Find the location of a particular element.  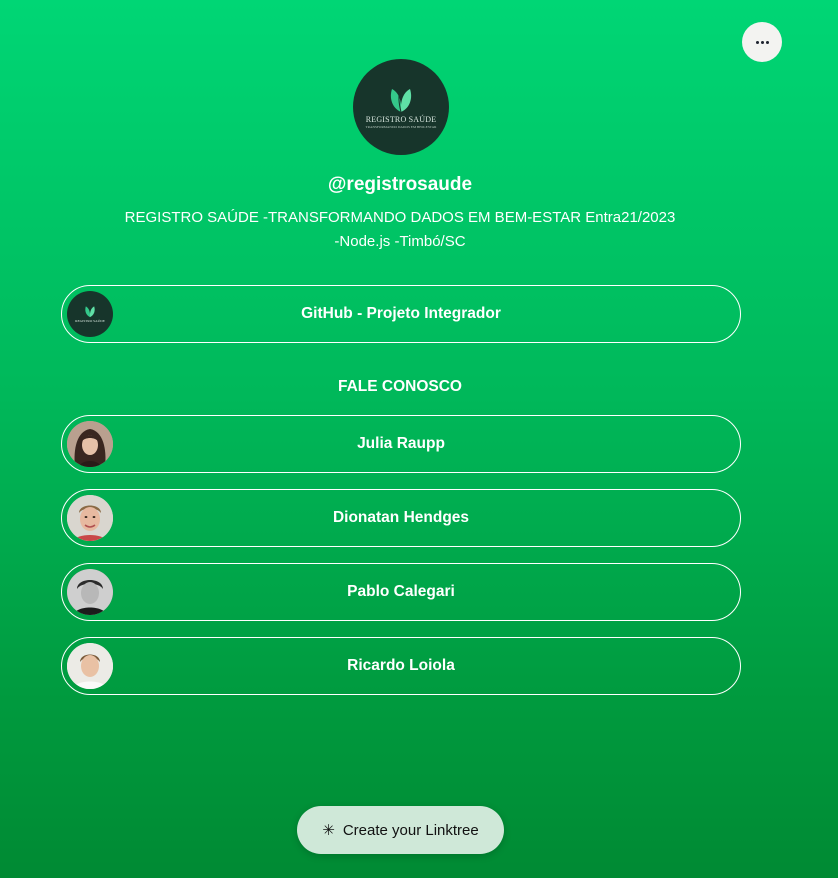

link-label: GitHub - Projeto Integrador is located at coordinates (401, 313).